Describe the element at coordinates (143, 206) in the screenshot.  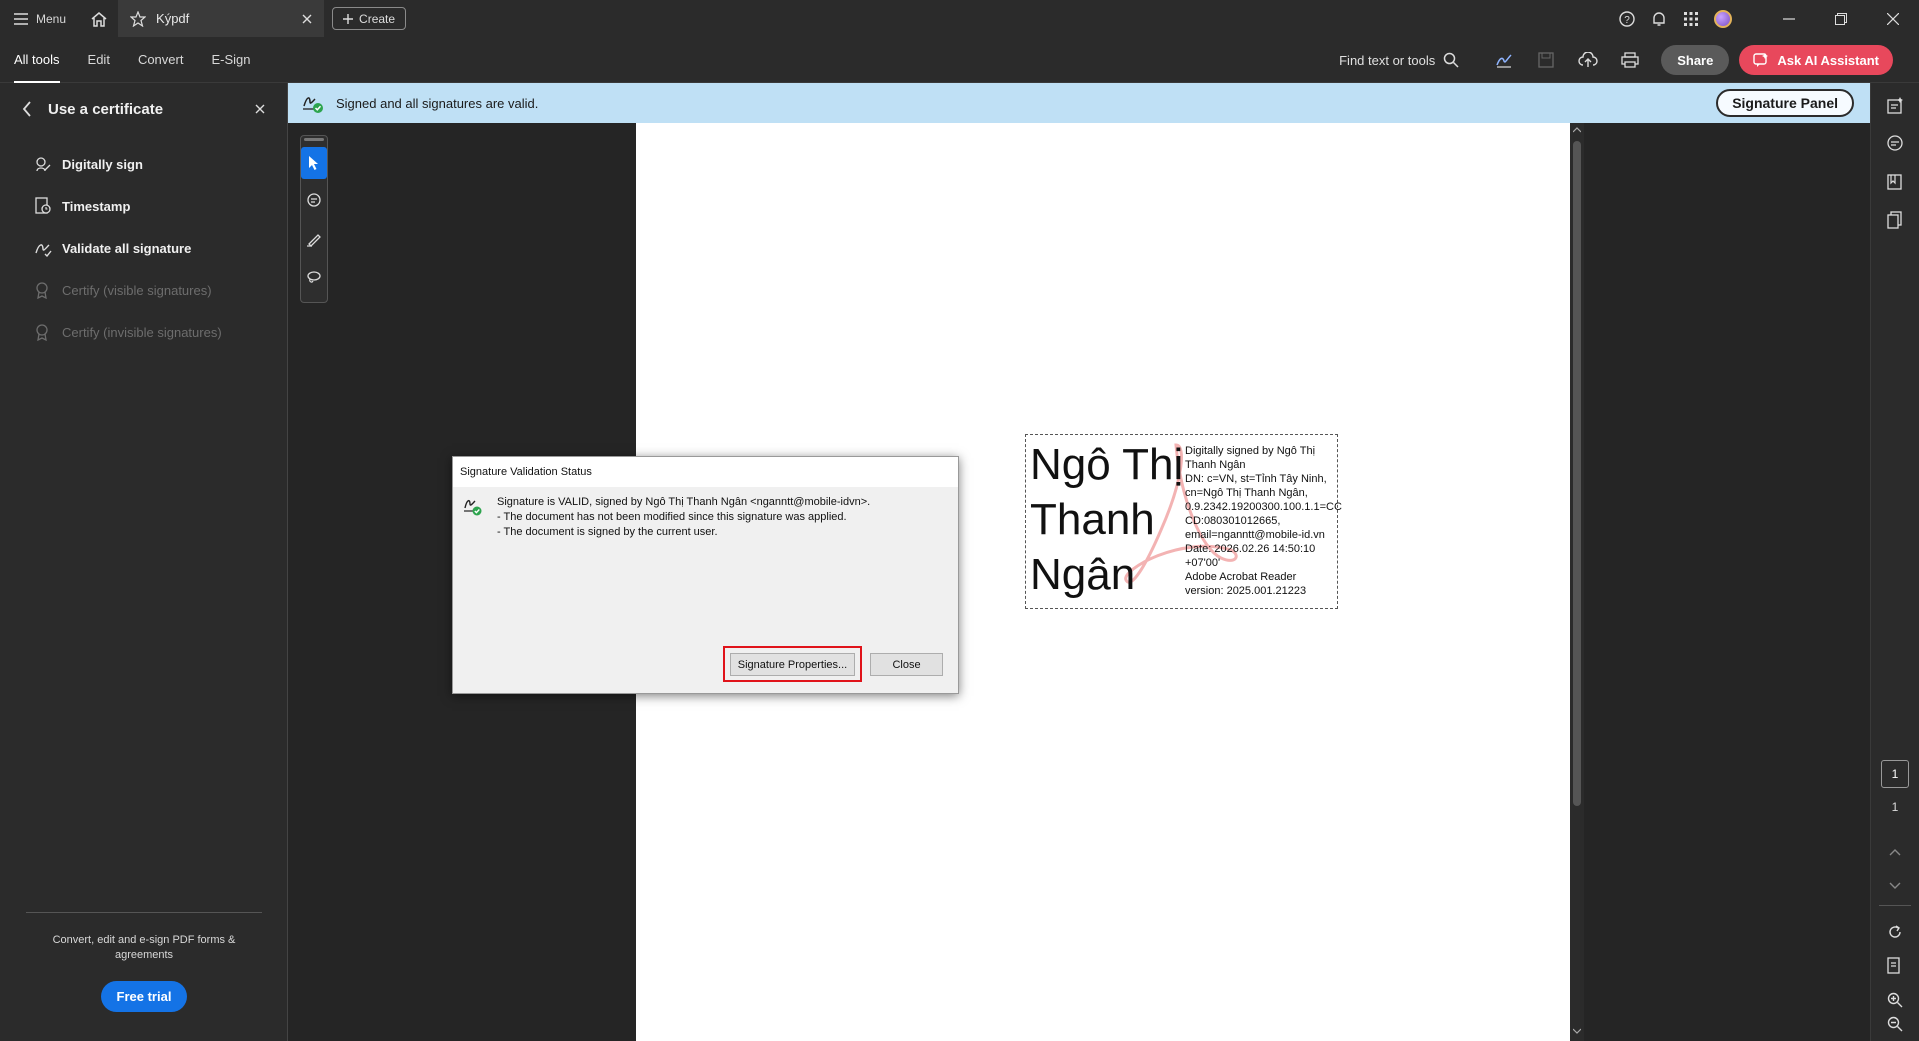
I see `timestamp-item: Timestamp` at that location.